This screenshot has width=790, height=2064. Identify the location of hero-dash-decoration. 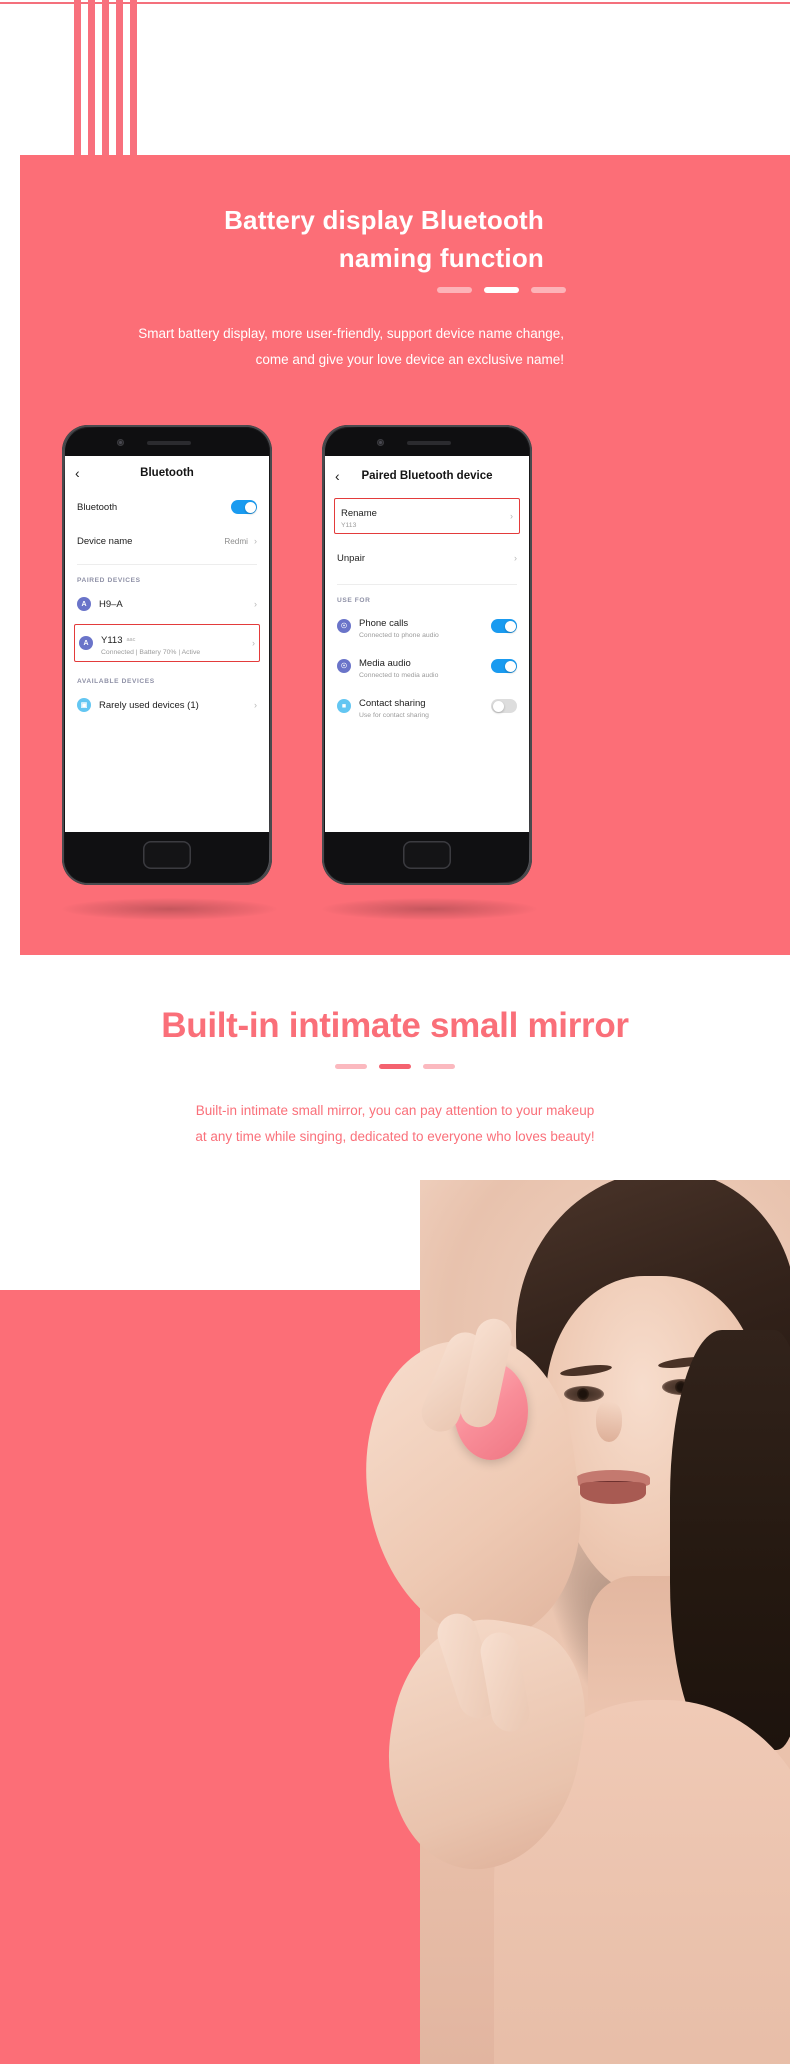
(501, 290).